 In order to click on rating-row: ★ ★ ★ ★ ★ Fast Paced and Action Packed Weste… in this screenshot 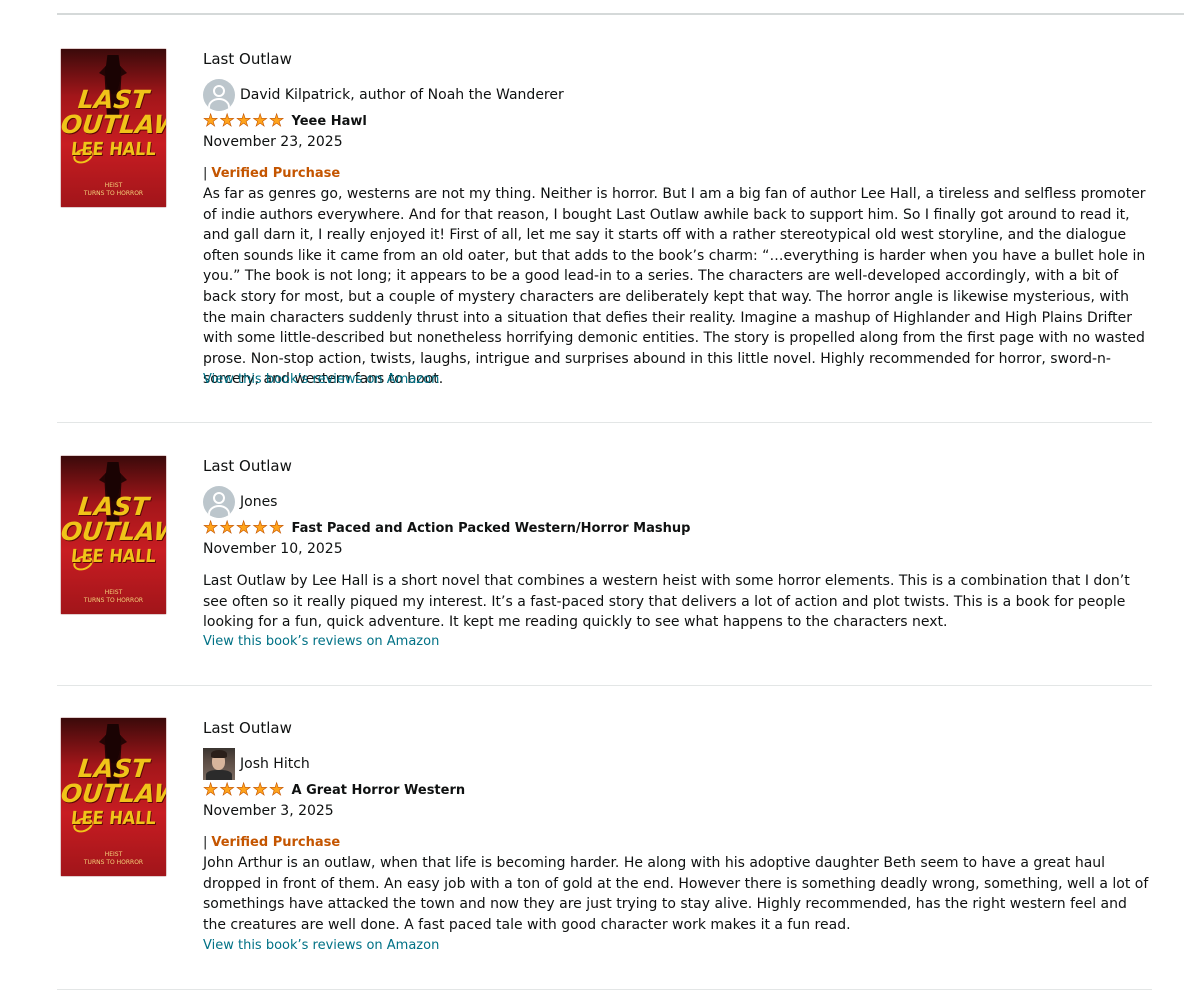, I will do `click(447, 528)`.